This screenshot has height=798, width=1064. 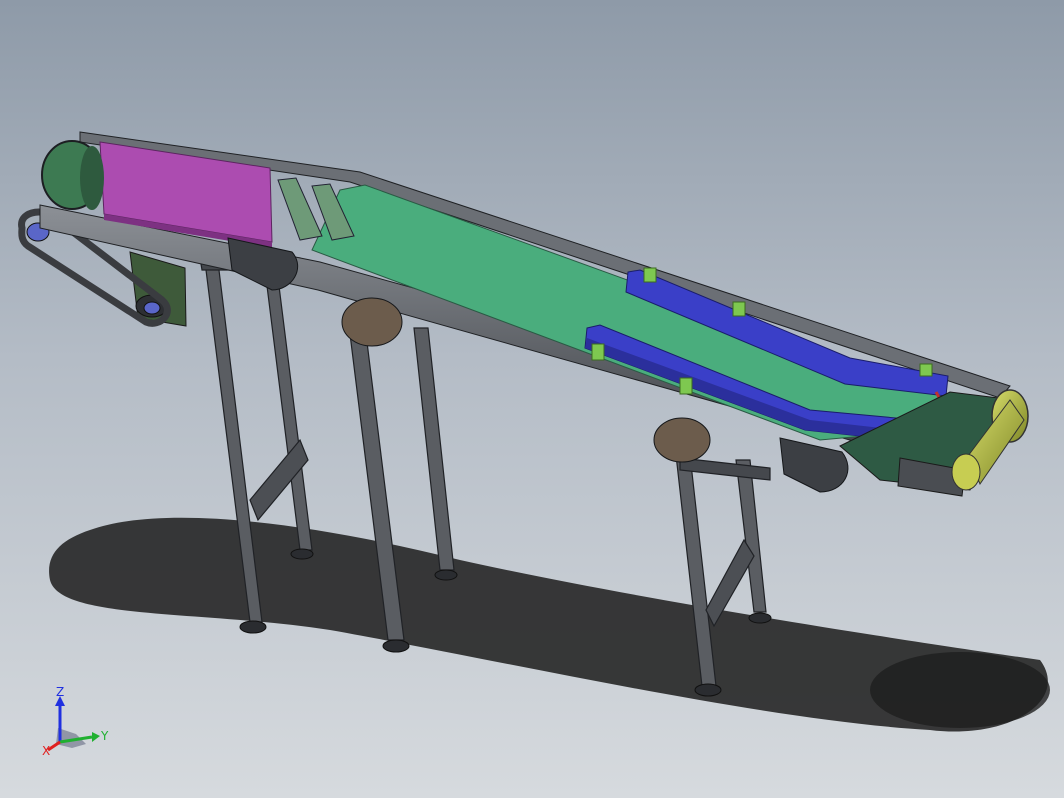 What do you see at coordinates (75, 721) in the screenshot?
I see `orientation-triad: Z Y X` at bounding box center [75, 721].